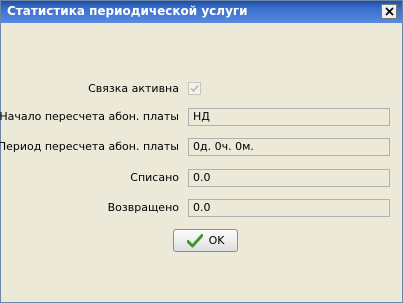 This screenshot has height=303, width=403. What do you see at coordinates (205, 240) in the screenshot?
I see `ok-button: OK` at bounding box center [205, 240].